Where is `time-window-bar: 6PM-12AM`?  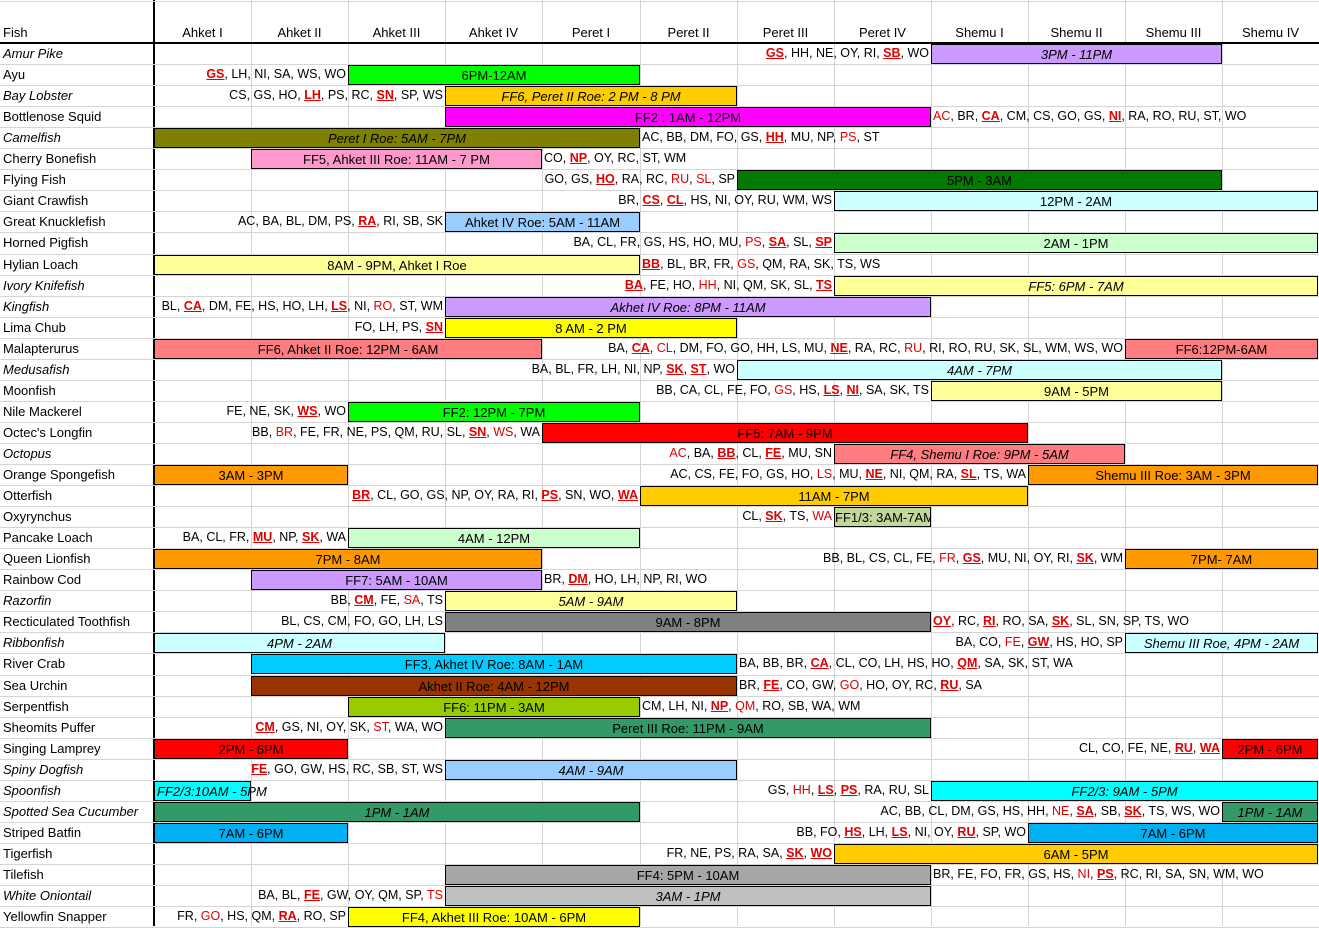 time-window-bar: 6PM-12AM is located at coordinates (494, 75).